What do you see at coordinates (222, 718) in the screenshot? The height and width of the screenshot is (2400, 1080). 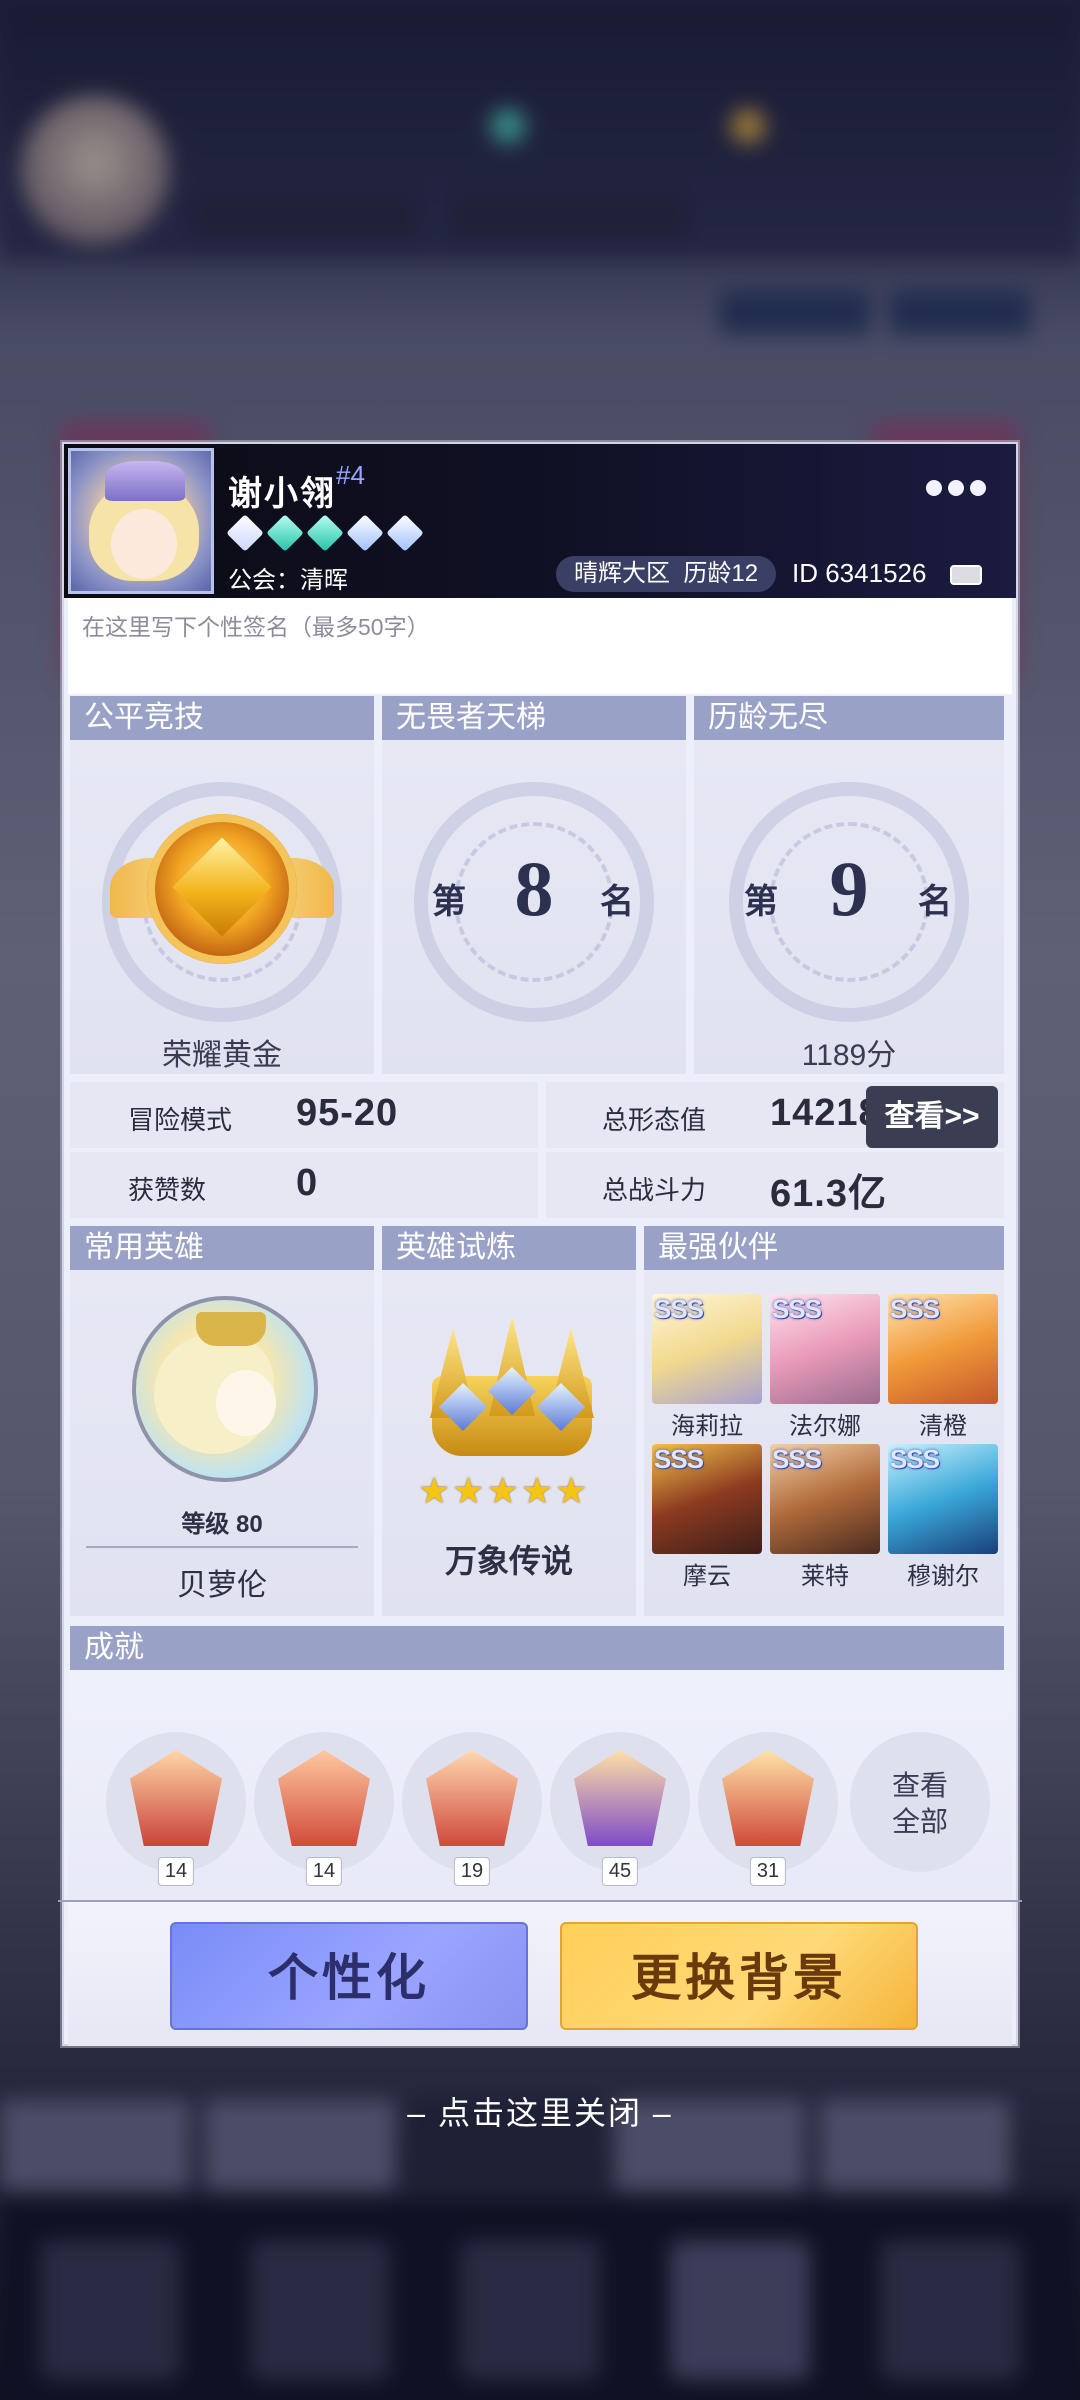 I see `section-fair-arena: 公平竞技` at bounding box center [222, 718].